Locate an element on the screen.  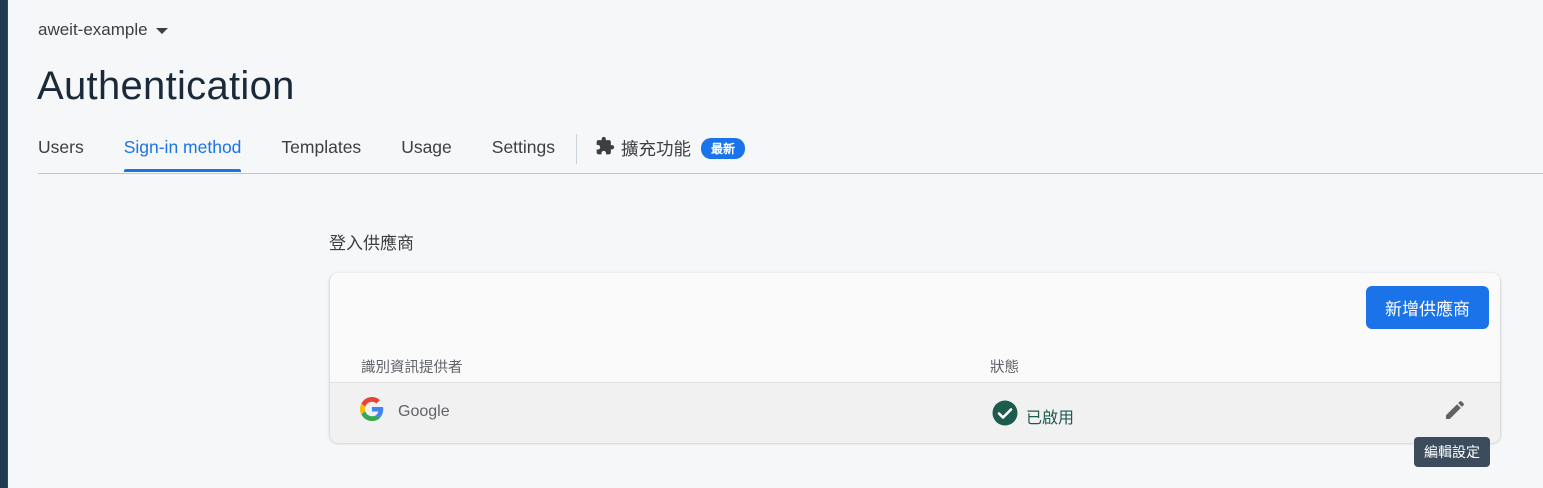
status-text: 已啟用 is located at coordinates (1050, 418).